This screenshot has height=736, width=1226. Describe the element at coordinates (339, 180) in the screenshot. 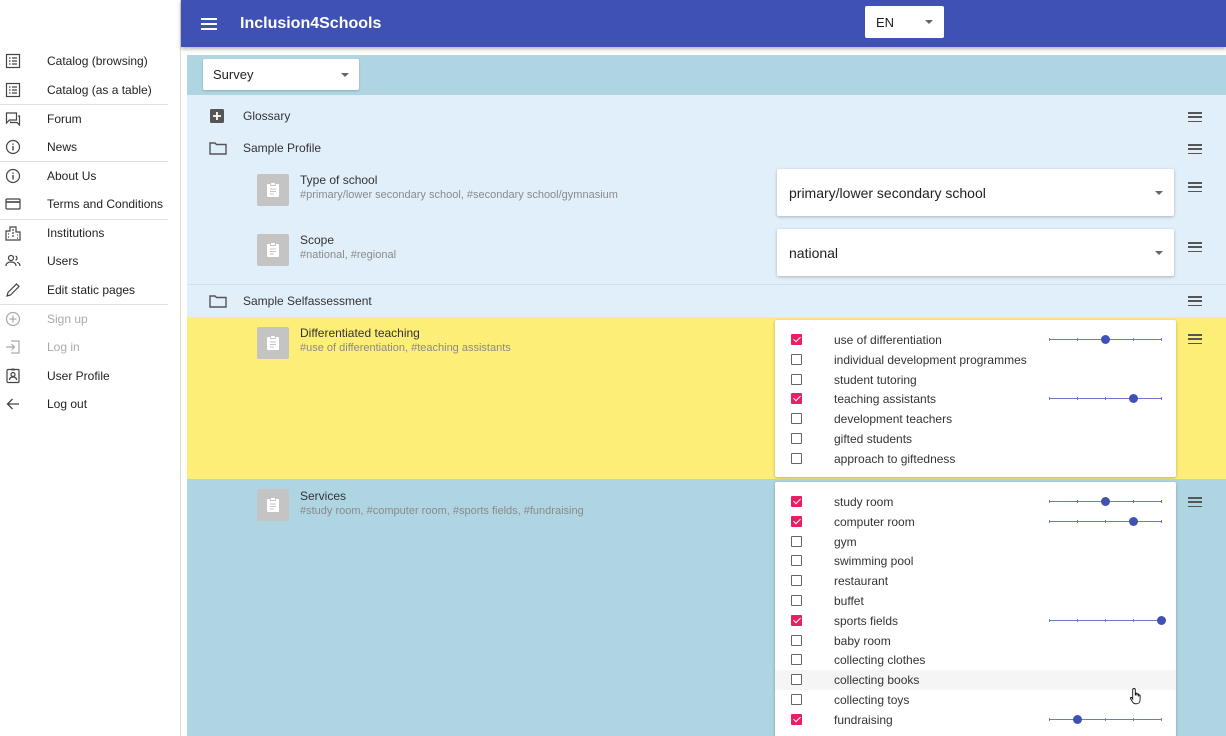

I see `item-title: Type of school` at that location.